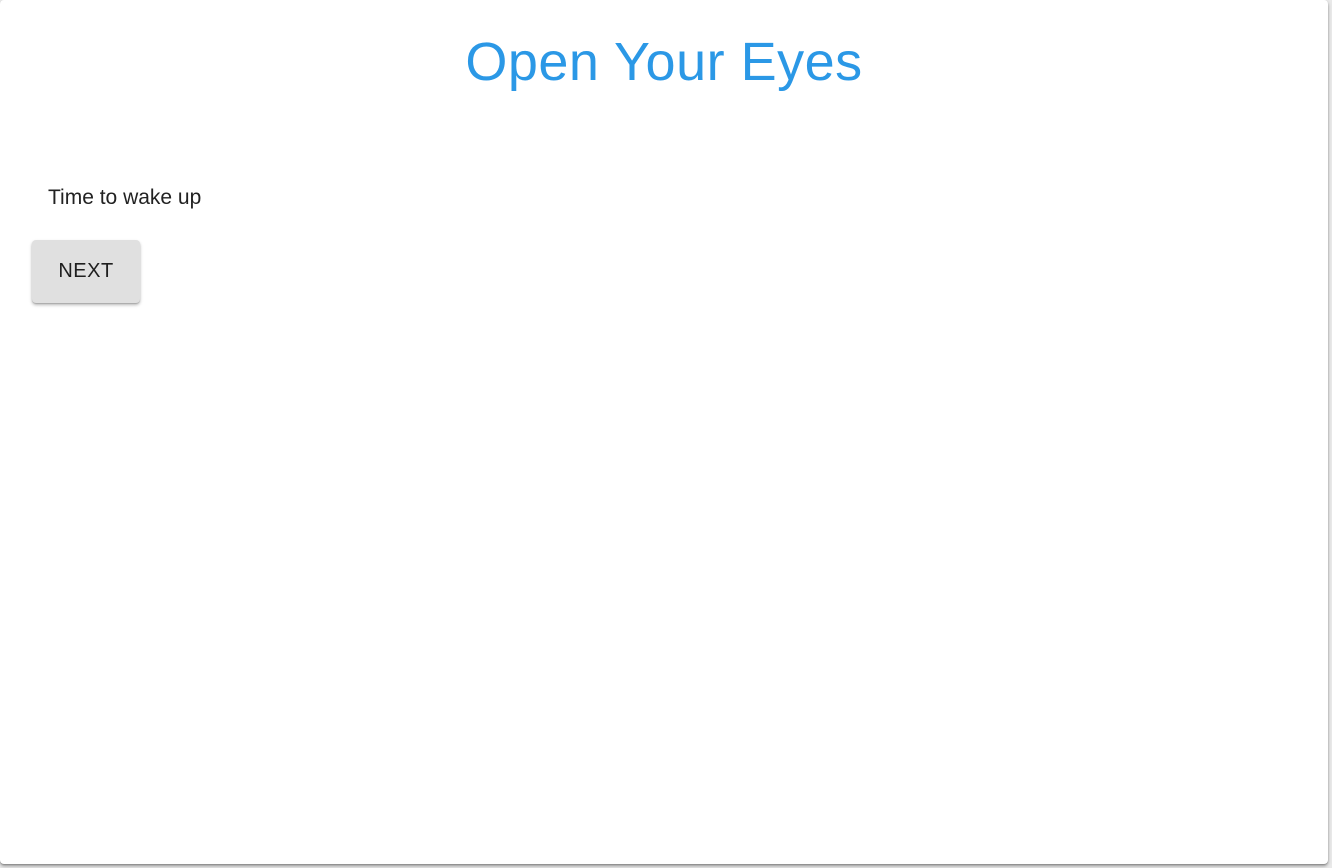 The height and width of the screenshot is (868, 1332). Describe the element at coordinates (86, 271) in the screenshot. I see `next-button: NEXT` at that location.